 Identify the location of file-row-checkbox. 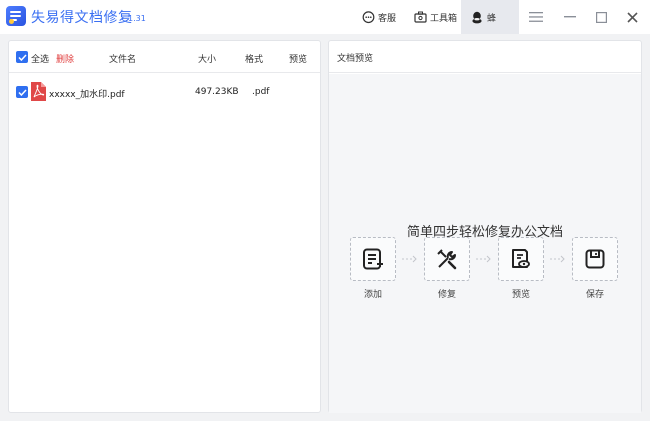
(22, 92).